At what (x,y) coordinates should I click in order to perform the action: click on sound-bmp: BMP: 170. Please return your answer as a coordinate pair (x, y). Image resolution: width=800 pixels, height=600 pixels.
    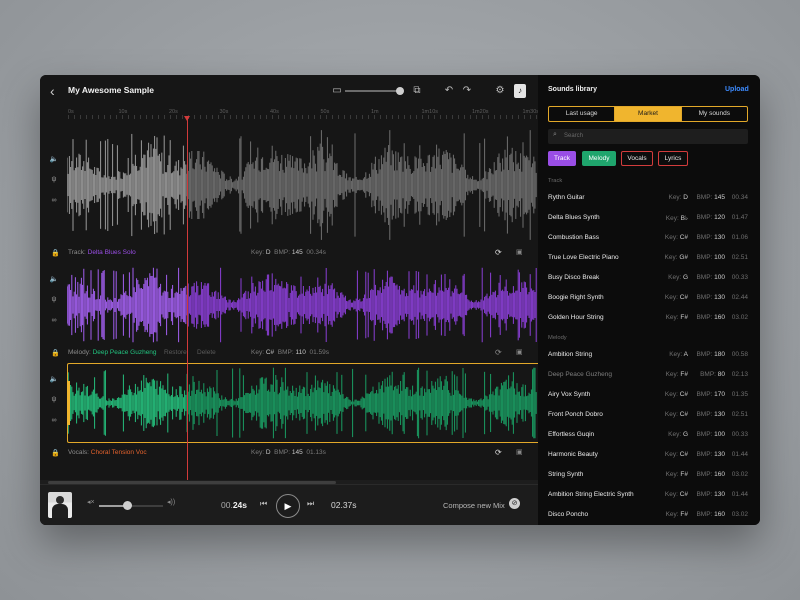
    Looking at the image, I should click on (710, 394).